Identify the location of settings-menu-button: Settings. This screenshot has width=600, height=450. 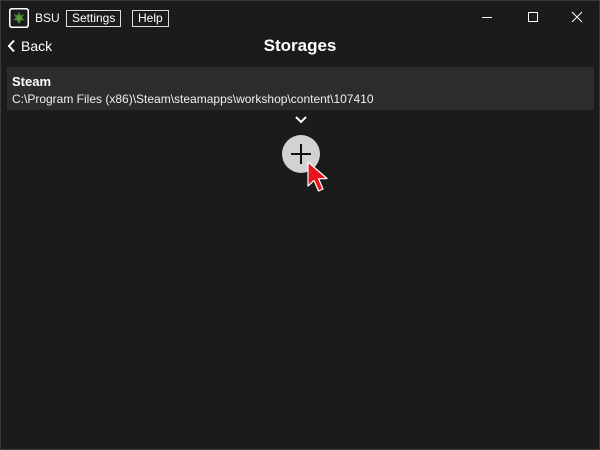
(94, 18).